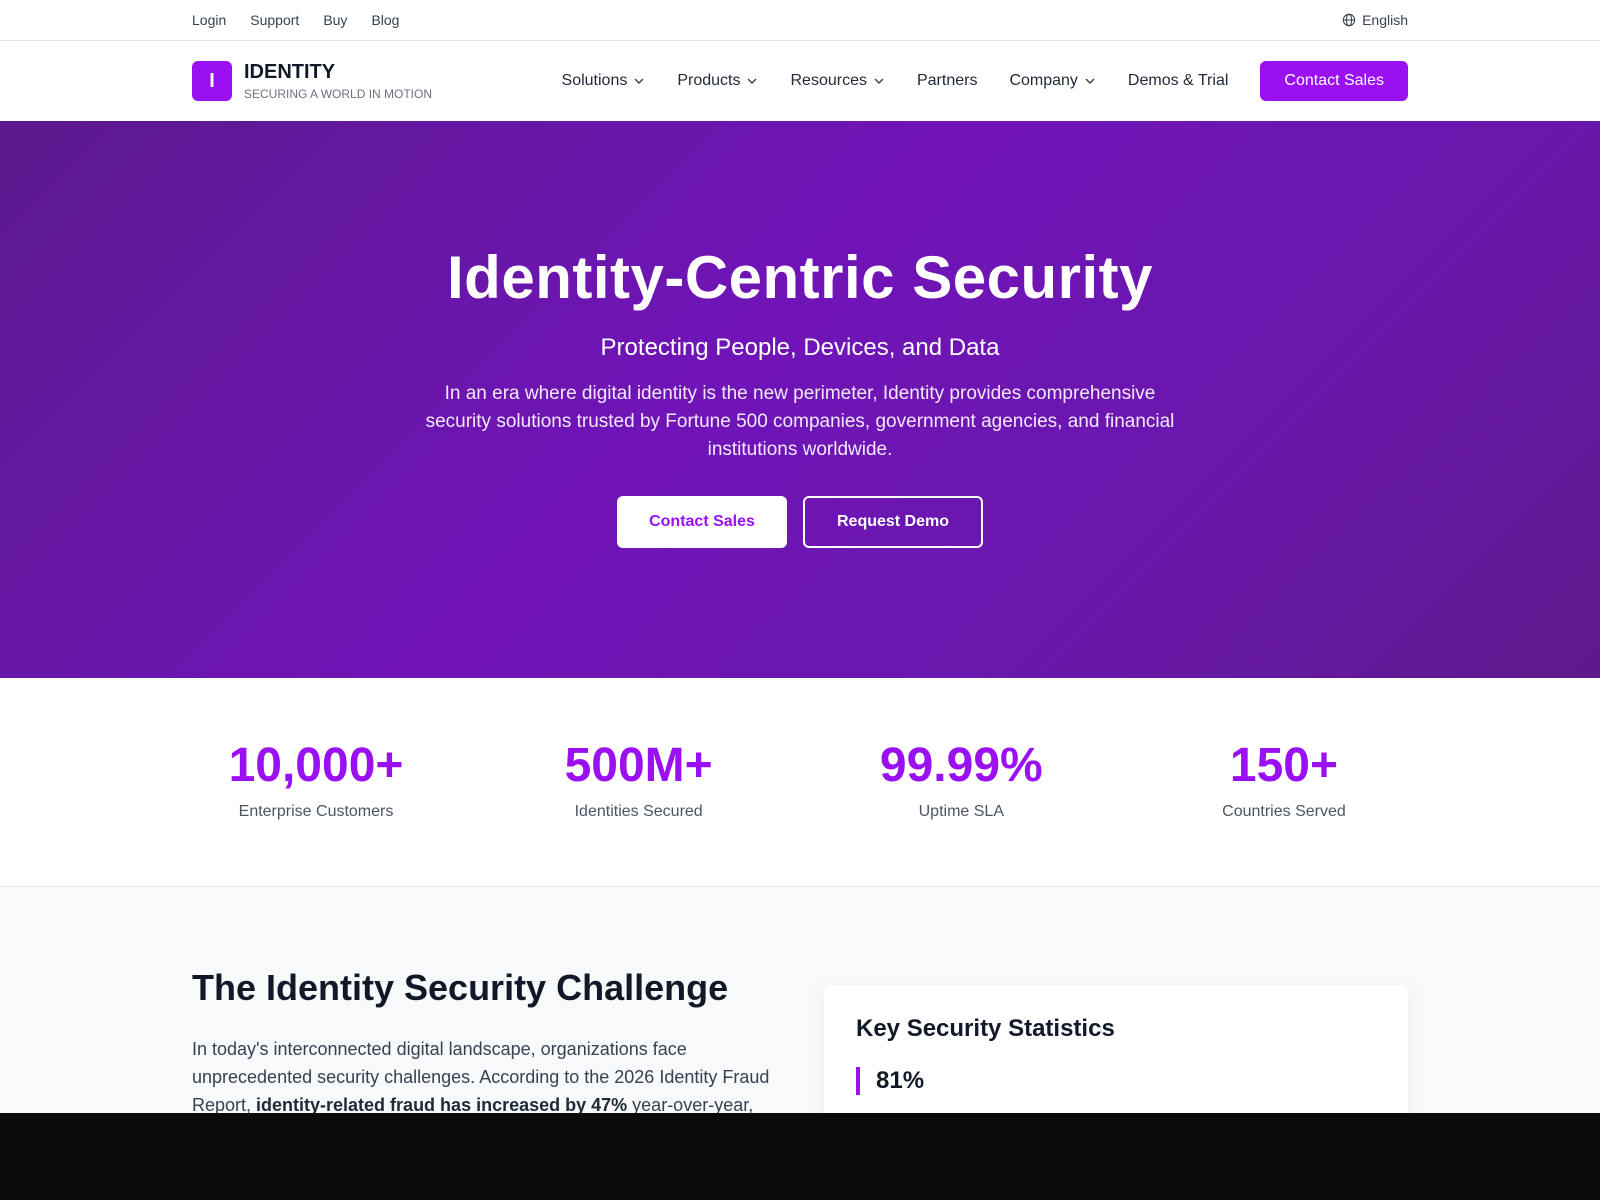 This screenshot has width=1600, height=1200. Describe the element at coordinates (900, 1080) in the screenshot. I see `key-stat-value: 81%` at that location.